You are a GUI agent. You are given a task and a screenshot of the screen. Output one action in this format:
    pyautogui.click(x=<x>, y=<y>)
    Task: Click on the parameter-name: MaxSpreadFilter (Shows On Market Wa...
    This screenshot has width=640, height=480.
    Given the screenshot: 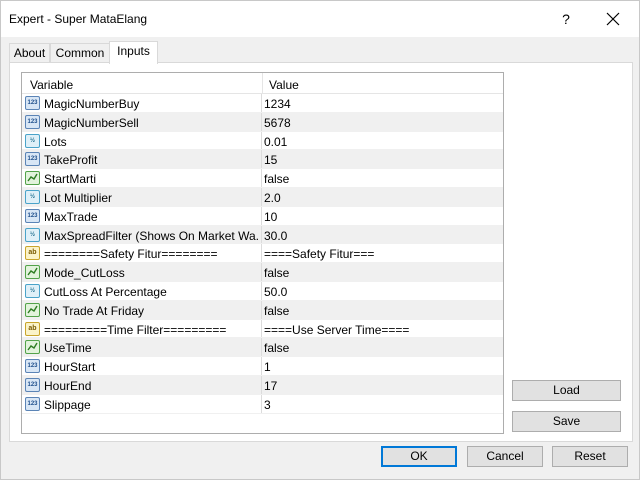 What is the action you would take?
    pyautogui.click(x=151, y=235)
    